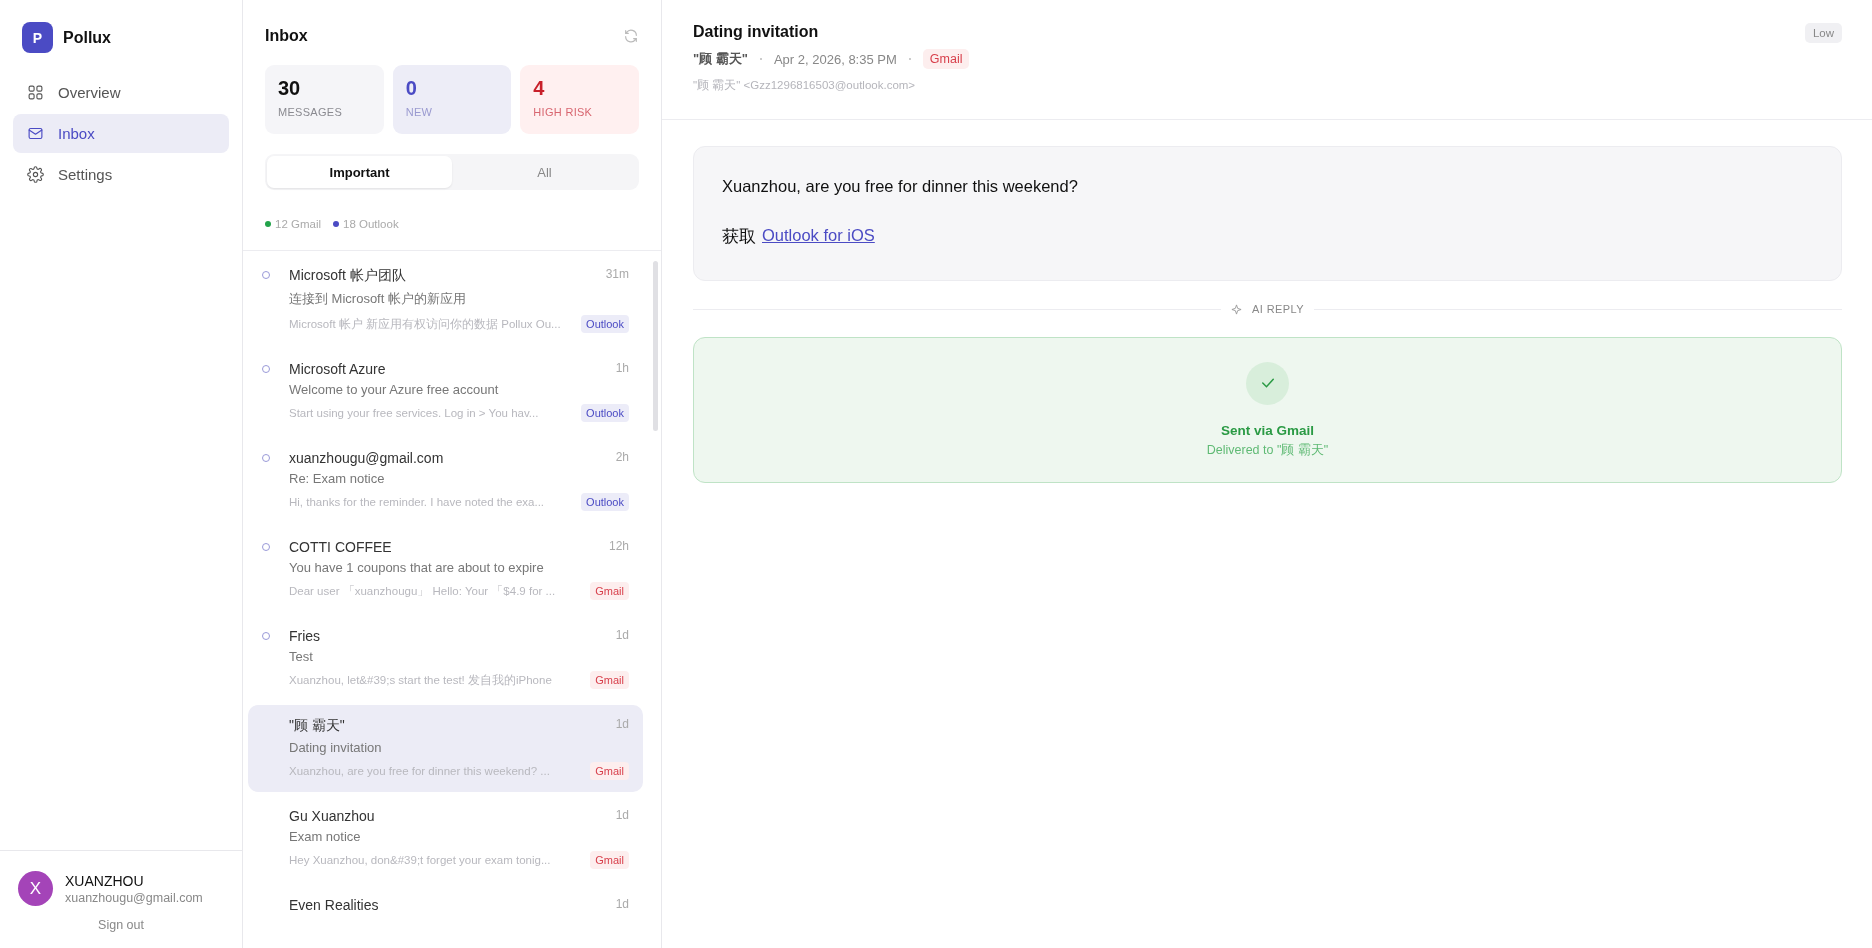 Image resolution: width=1872 pixels, height=948 pixels. I want to click on email-date: Apr 2, 2026, 8:35 PM, so click(835, 59).